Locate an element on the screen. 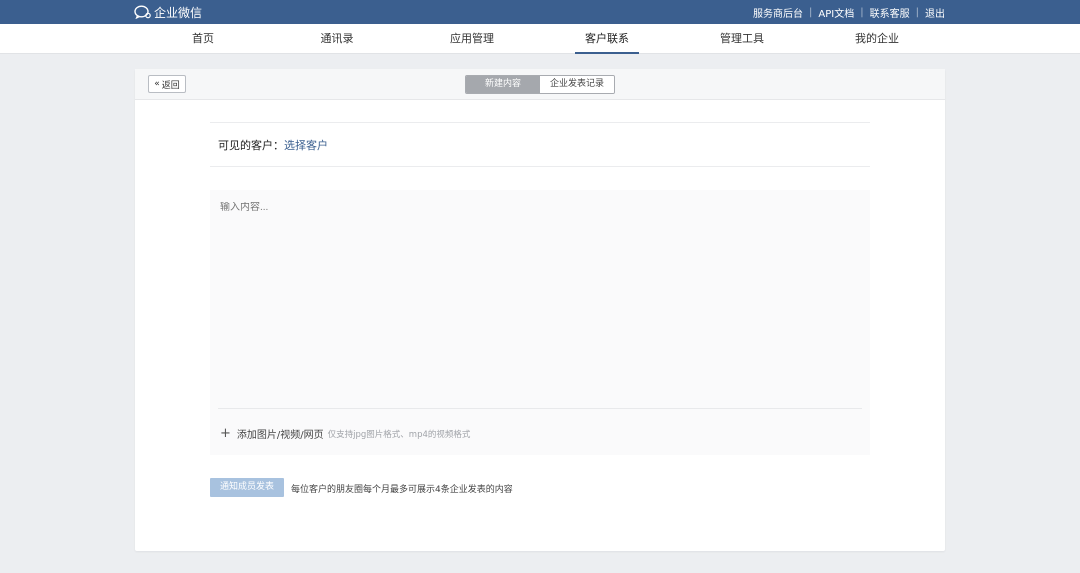 The image size is (1080, 573). select-customers-link: 选择客户 is located at coordinates (306, 145).